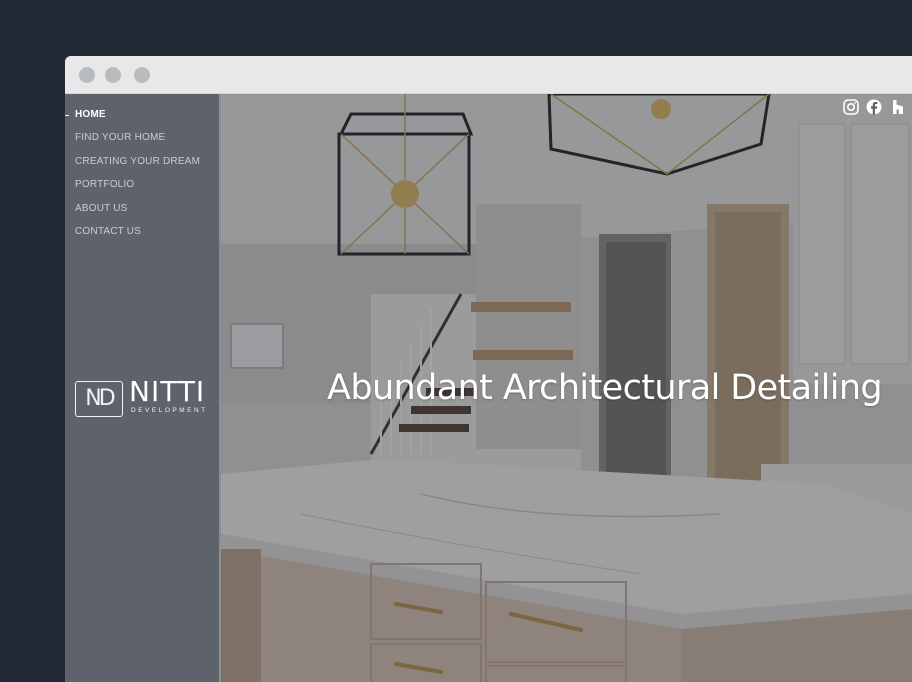 The image size is (912, 682). What do you see at coordinates (169, 410) in the screenshot?
I see `logo-subtitle: DEVELOPMENT` at bounding box center [169, 410].